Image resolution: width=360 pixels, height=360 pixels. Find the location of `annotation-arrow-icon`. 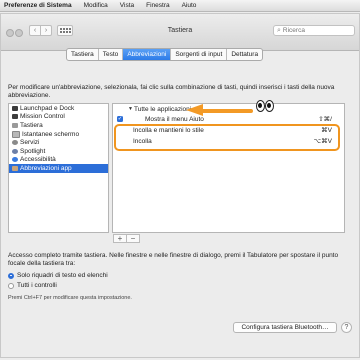

annotation-arrow-icon is located at coordinates (194, 110).